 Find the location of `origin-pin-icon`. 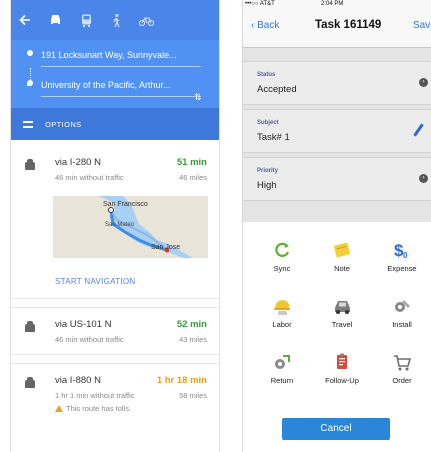

origin-pin-icon is located at coordinates (30, 53).